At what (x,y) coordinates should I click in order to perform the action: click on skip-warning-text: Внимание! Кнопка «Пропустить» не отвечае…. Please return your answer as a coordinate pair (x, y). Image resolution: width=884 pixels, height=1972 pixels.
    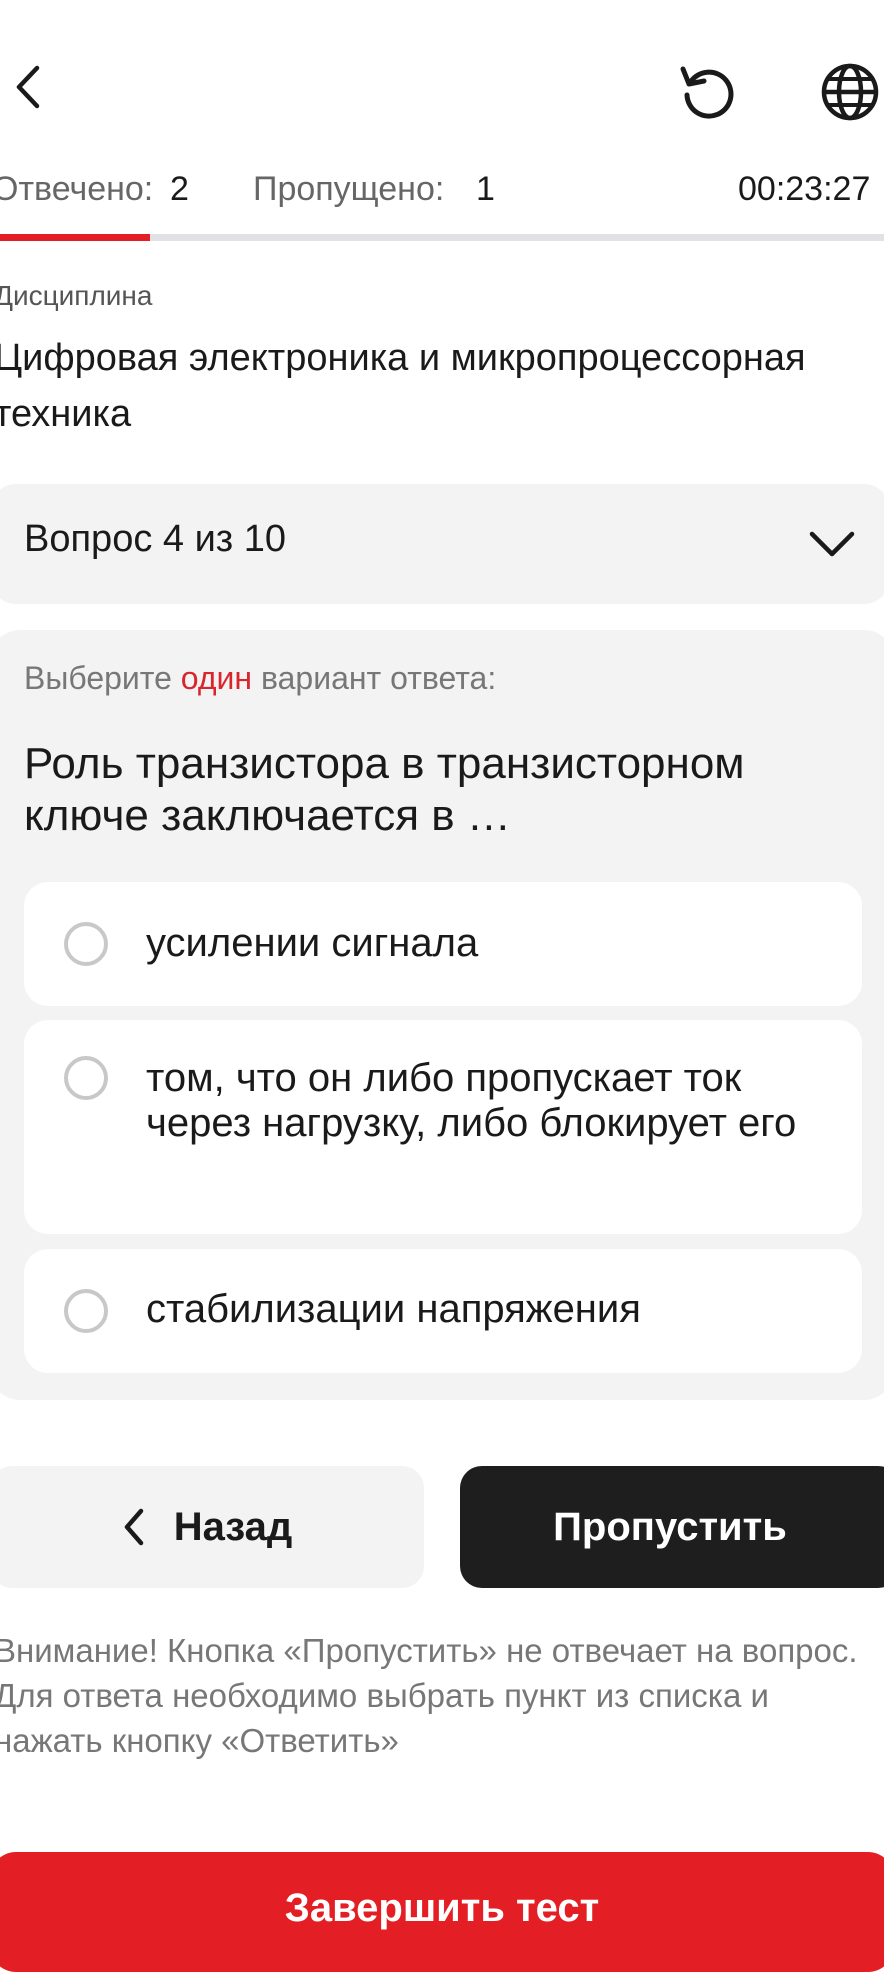
    Looking at the image, I should click on (429, 1695).